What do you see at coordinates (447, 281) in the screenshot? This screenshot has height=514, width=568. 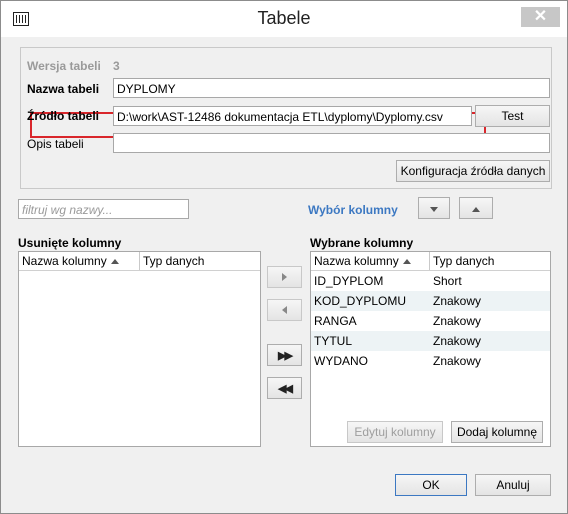 I see `column-type-cell: Short` at bounding box center [447, 281].